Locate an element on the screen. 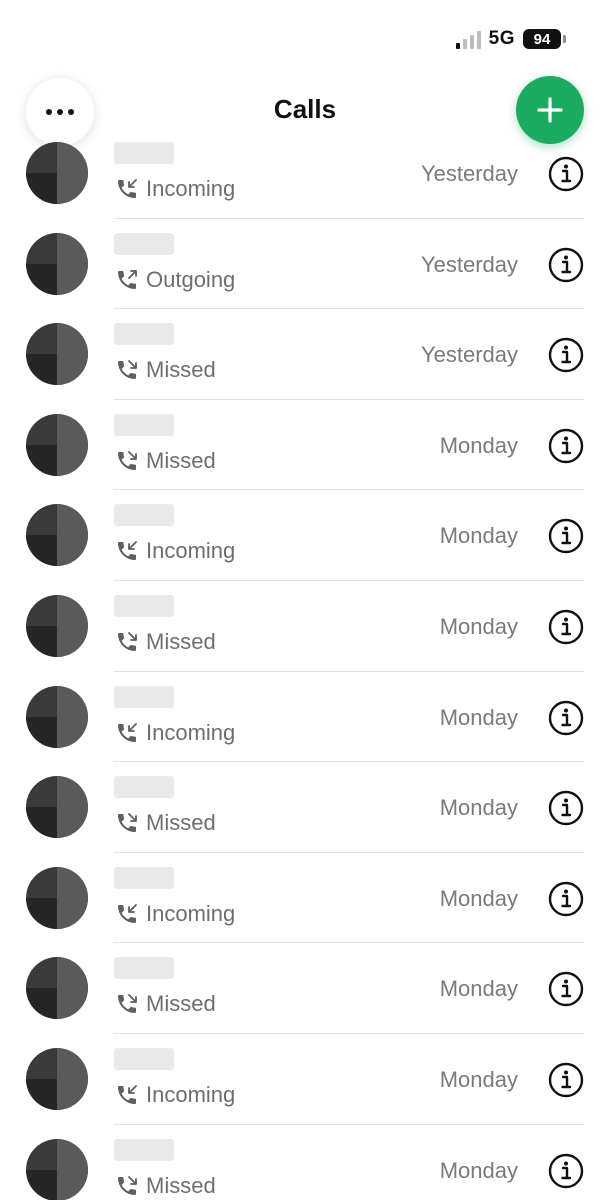 This screenshot has width=610, height=1200. call-row-3: Missed Yesterday is located at coordinates (305, 354).